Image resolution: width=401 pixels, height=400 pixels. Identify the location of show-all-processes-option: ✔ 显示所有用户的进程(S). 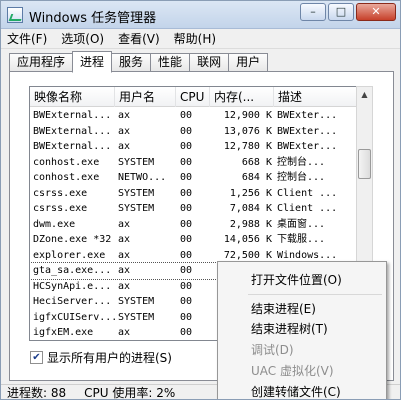
(101, 357).